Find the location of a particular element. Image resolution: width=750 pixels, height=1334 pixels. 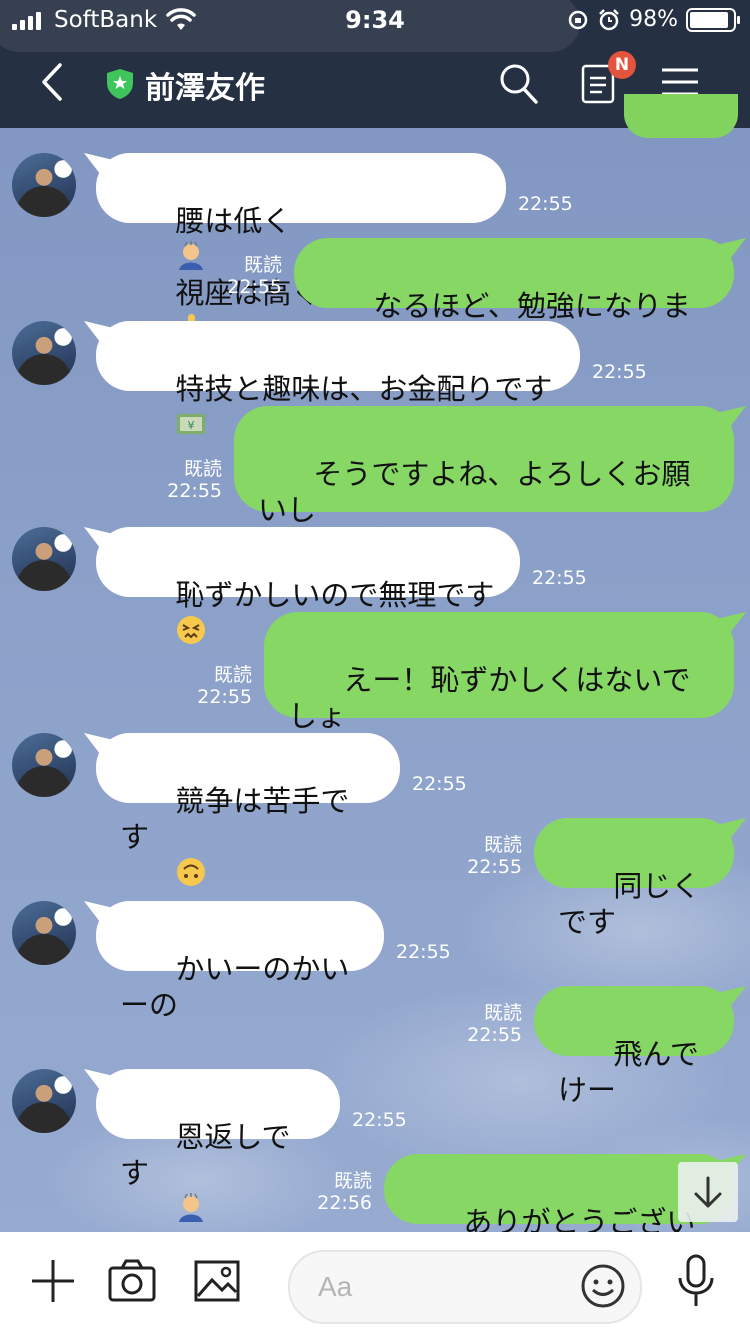

message-text: 腰は低く is located at coordinates (233, 221).